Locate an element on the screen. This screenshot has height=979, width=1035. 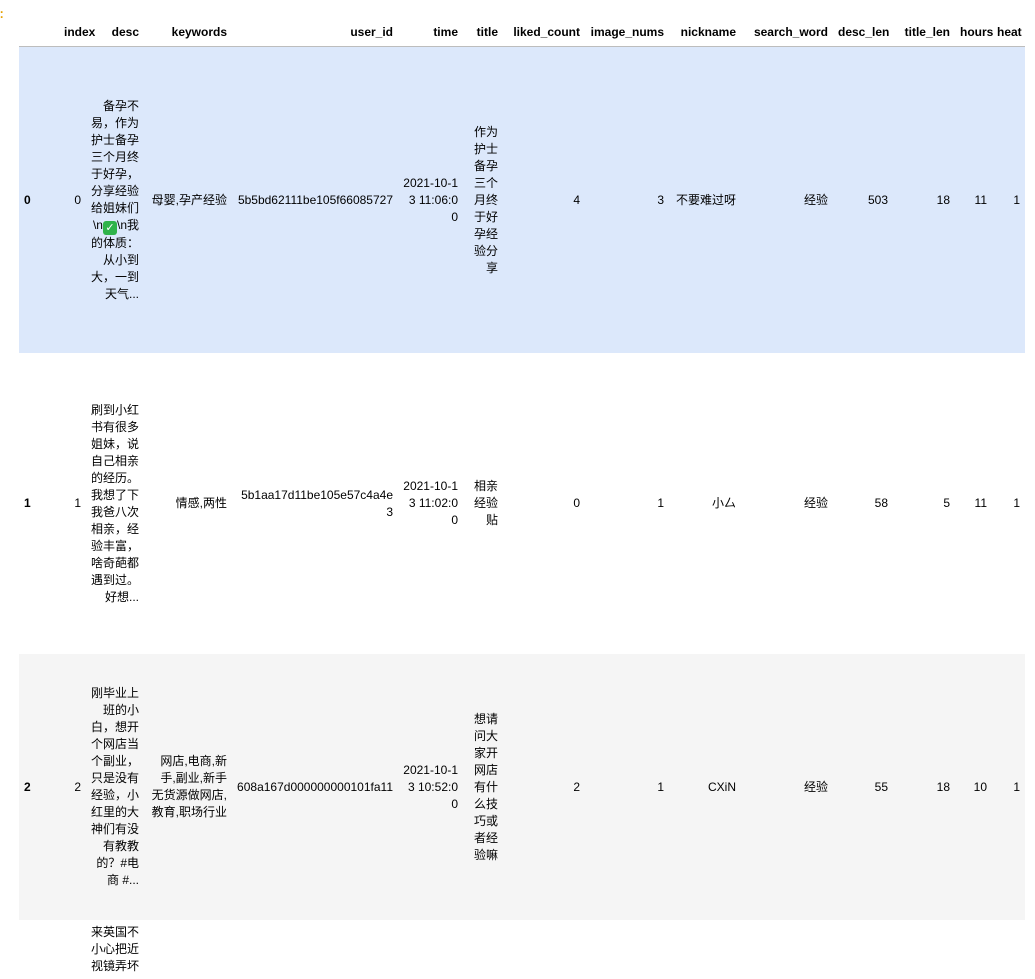
cell-desc-text-part1: 备孕不易，作为护士备孕三个月终于好孕，分享经验给姐妹们\n is located at coordinates (115, 165).